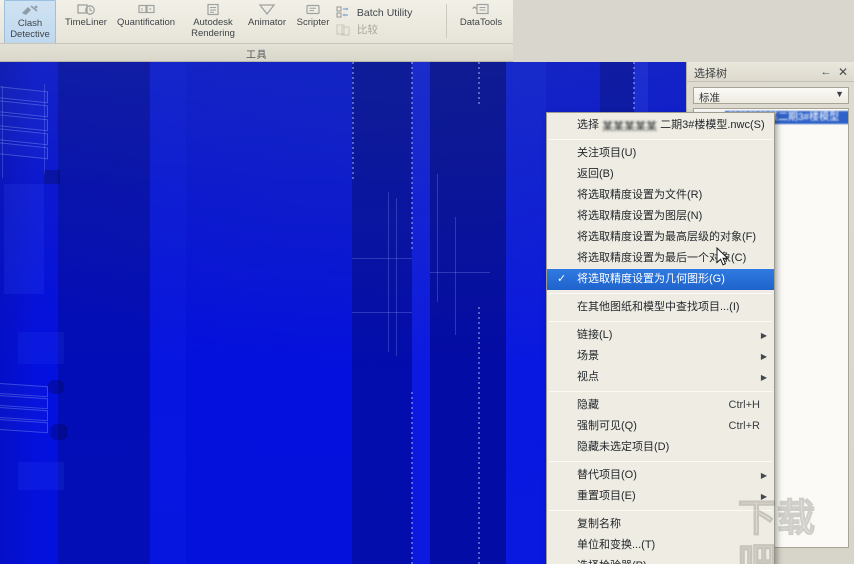 This screenshot has height=564, width=854. I want to click on context-menu-item-label: 视点, so click(588, 377).